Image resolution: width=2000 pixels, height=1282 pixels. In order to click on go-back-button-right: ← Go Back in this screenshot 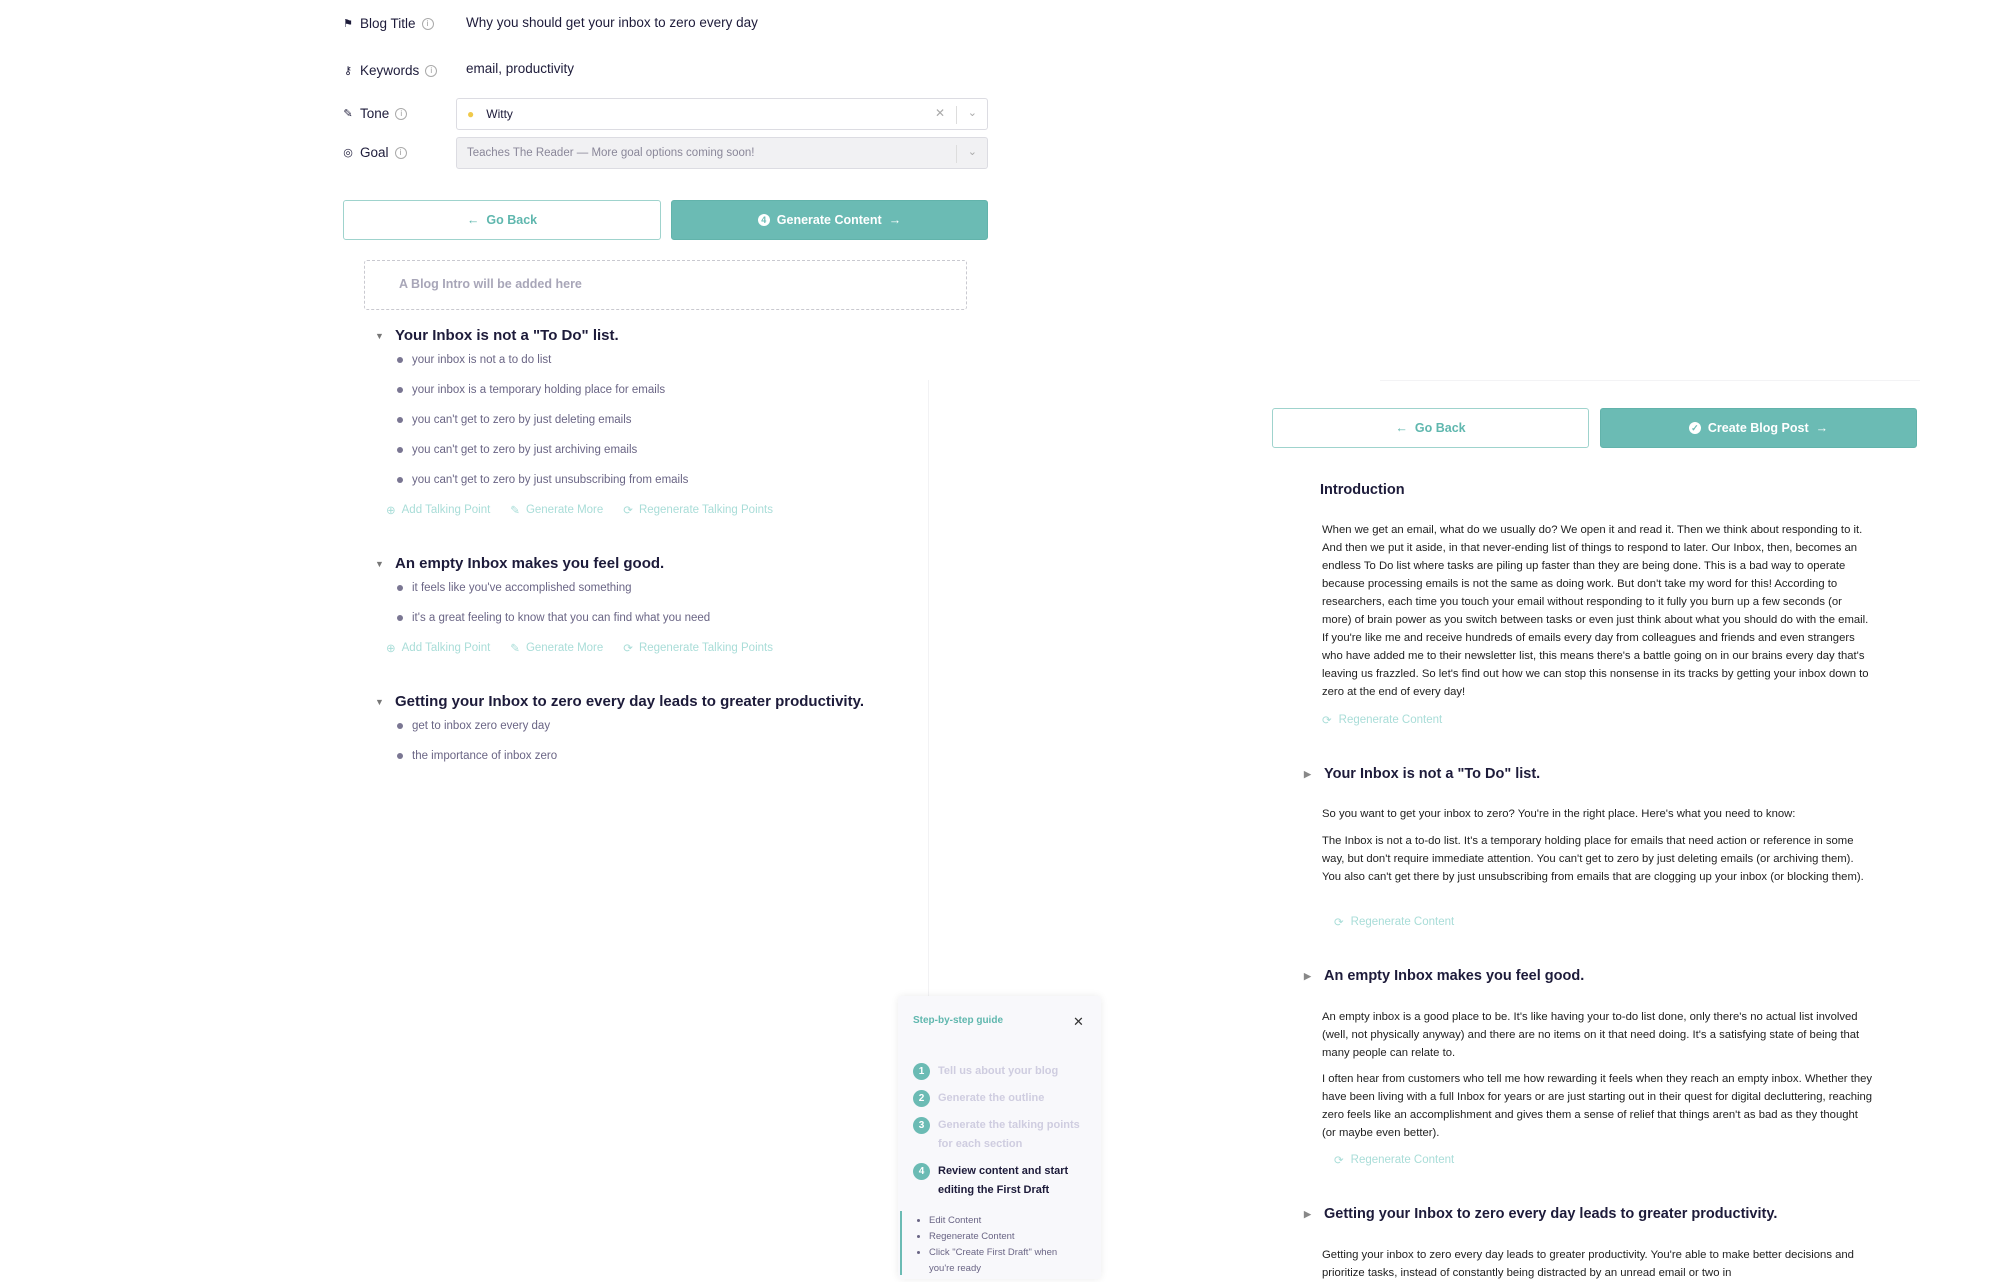, I will do `click(1430, 428)`.